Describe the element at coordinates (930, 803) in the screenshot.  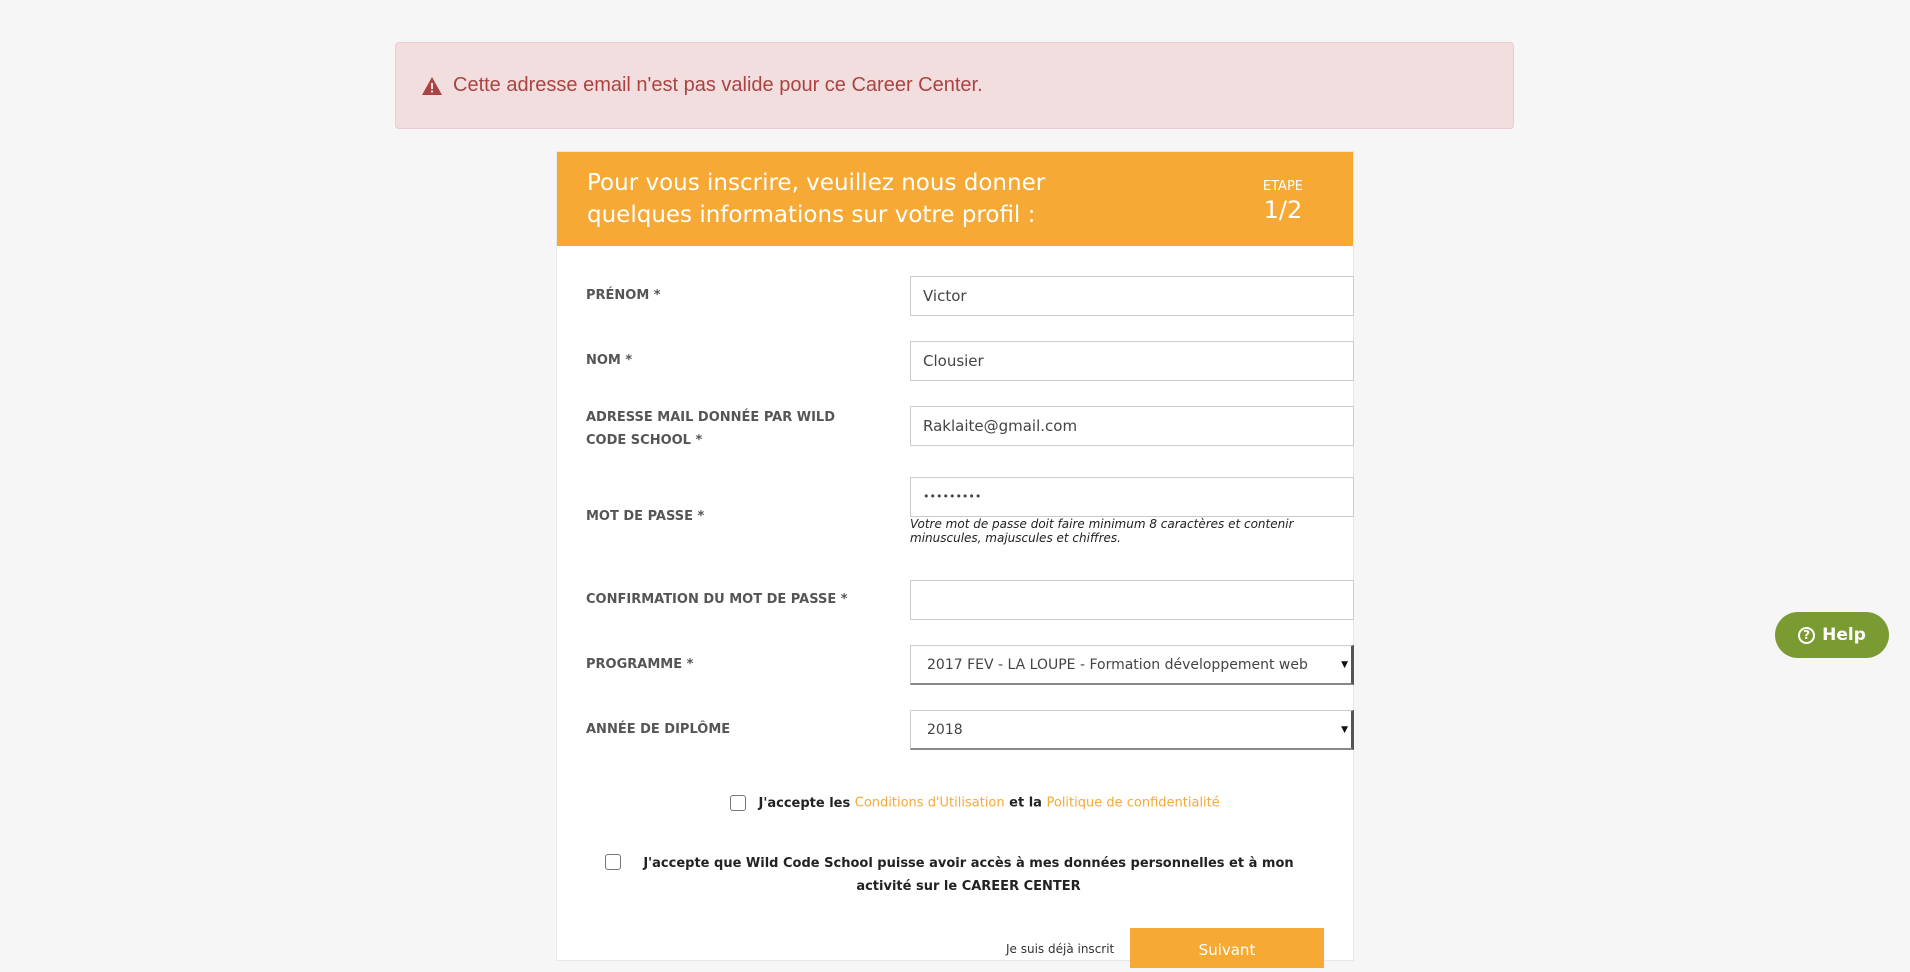
I see `terms-link: Conditions d'Utilisation` at that location.